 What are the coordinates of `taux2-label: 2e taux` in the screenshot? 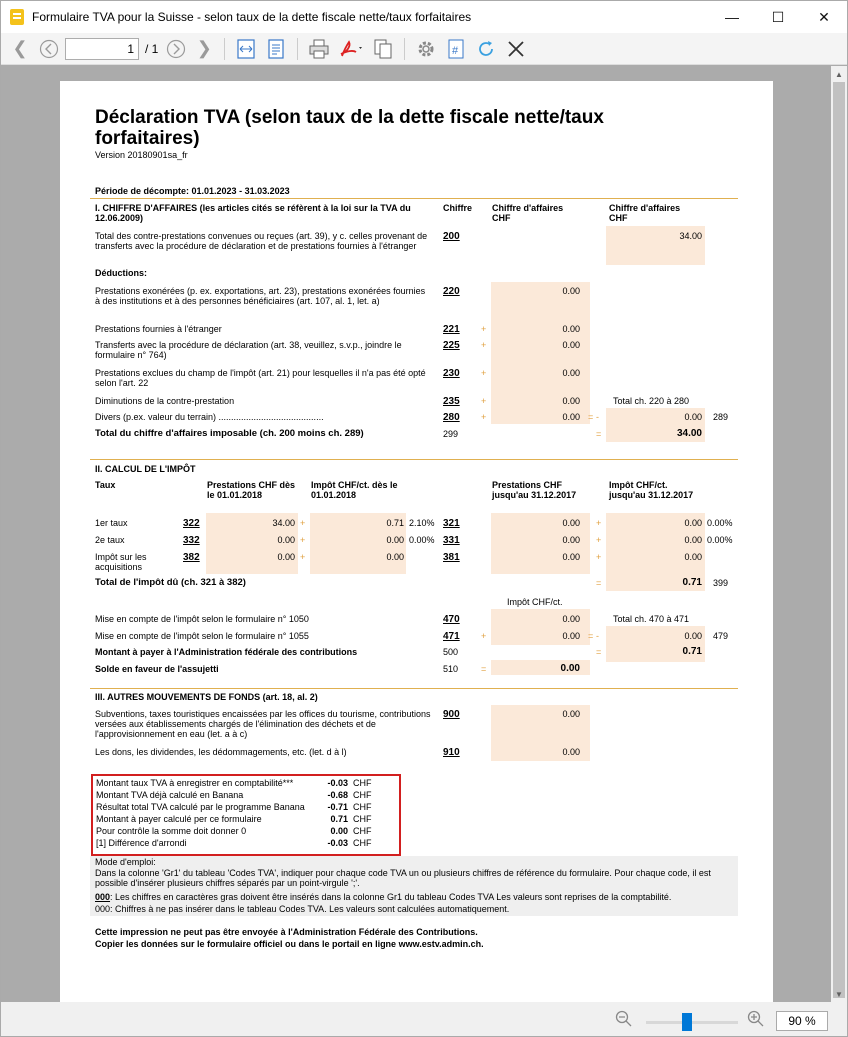 It's located at (110, 540).